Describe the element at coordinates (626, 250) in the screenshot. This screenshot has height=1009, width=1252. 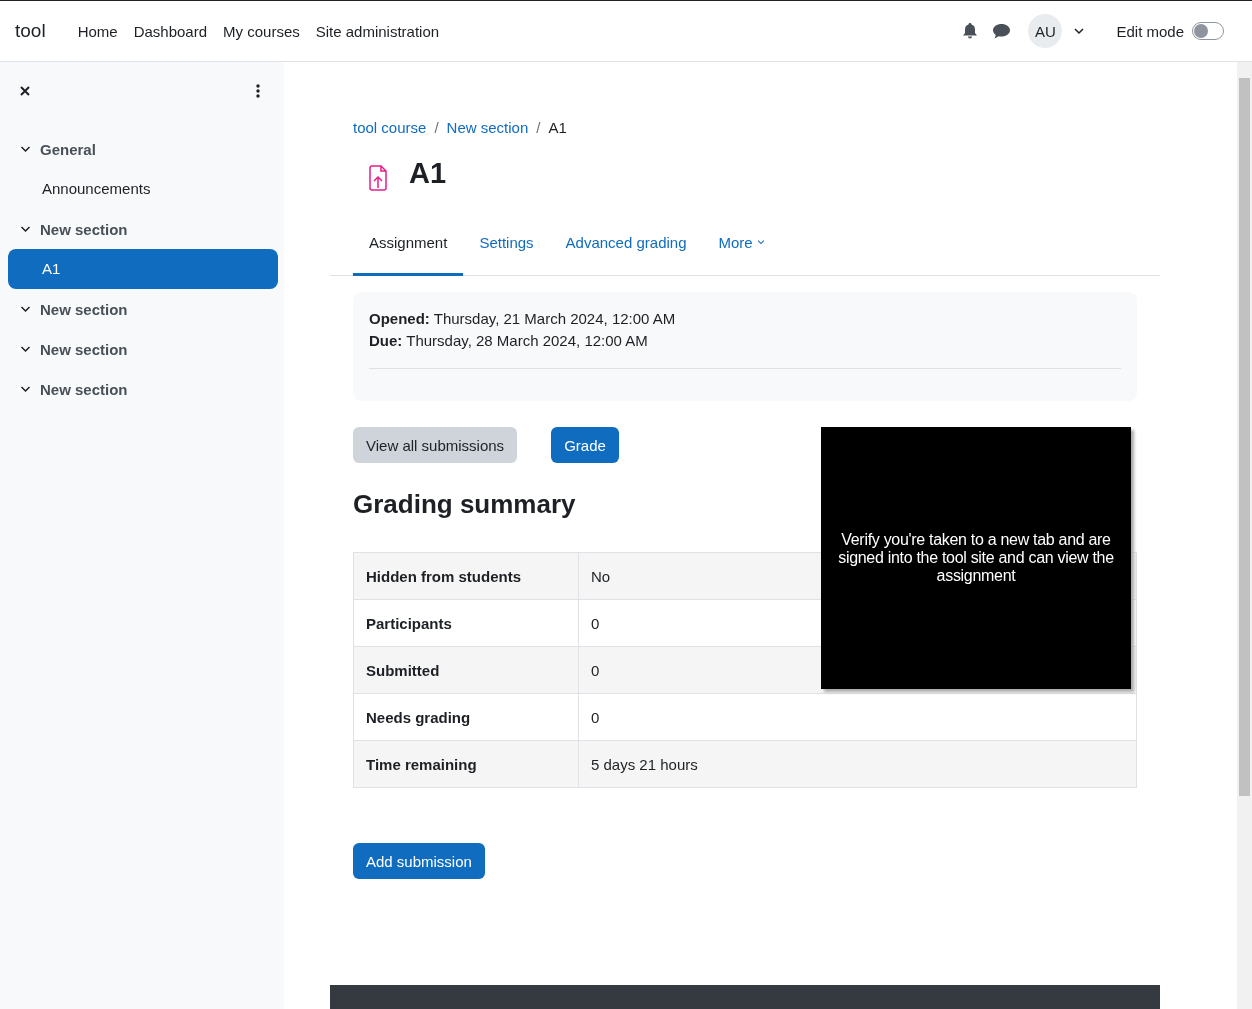
I see `tab: Advanced grading` at that location.